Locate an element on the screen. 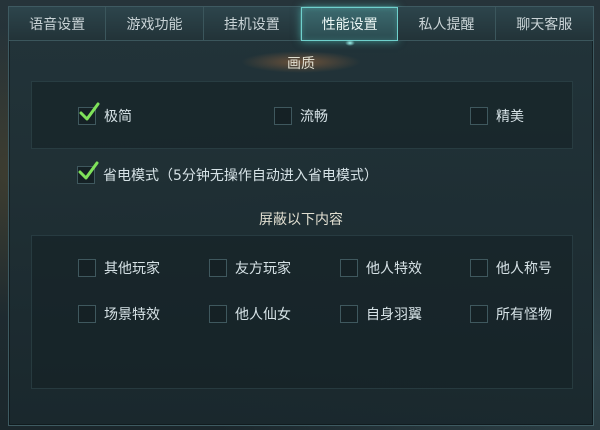  tab-voice-settings: 语音设置 is located at coordinates (58, 24).